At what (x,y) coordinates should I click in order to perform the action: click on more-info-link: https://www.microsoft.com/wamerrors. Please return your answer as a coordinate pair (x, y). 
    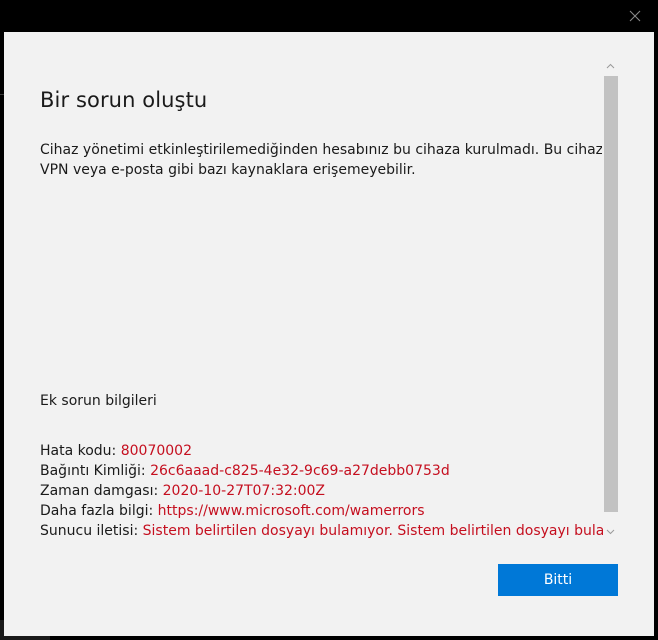
    Looking at the image, I should click on (291, 511).